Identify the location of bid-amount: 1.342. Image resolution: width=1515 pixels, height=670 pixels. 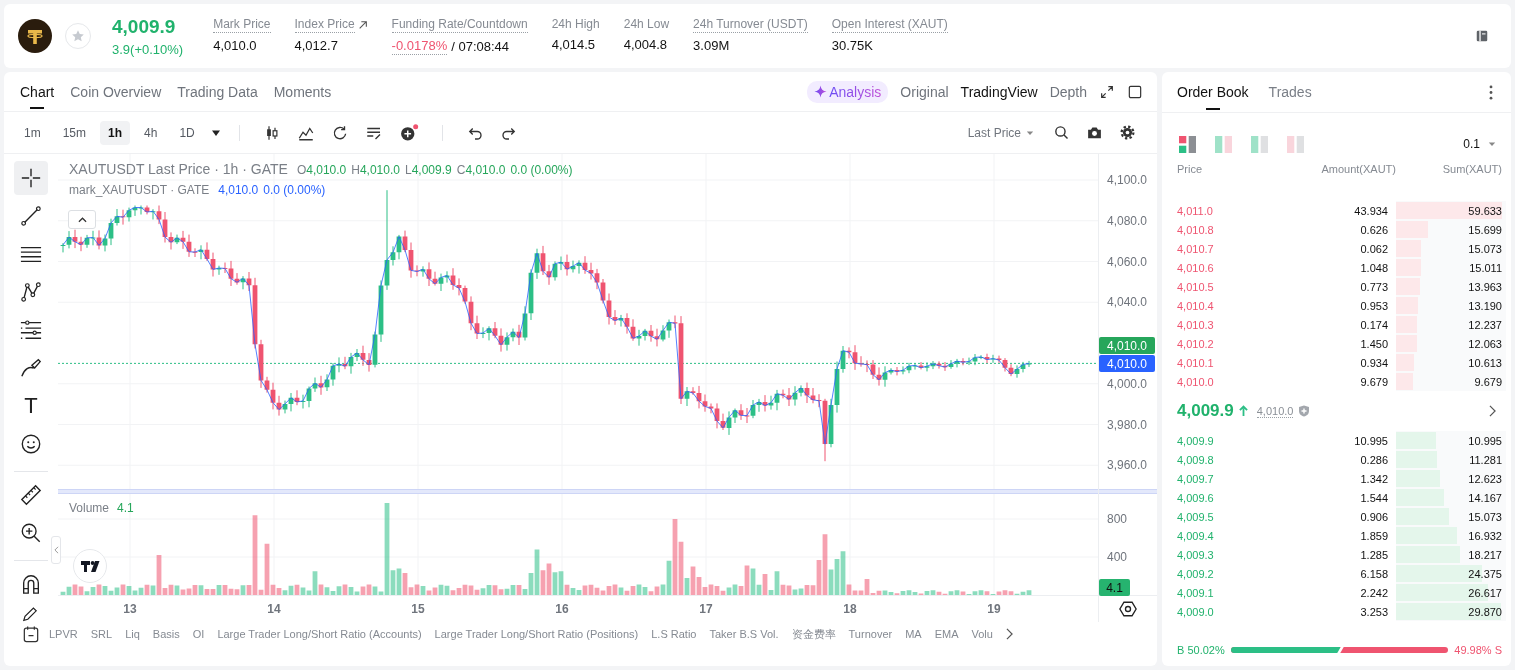
(1374, 478).